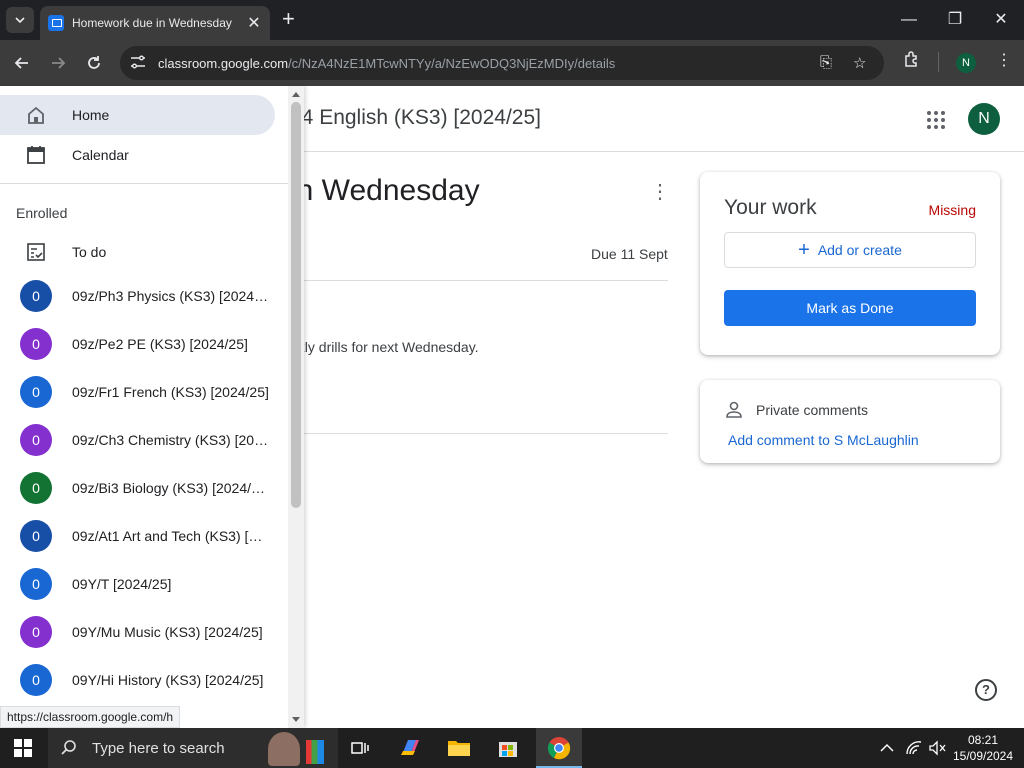  I want to click on class-list-item: 0 09Y/T [2024/25], so click(144, 584).